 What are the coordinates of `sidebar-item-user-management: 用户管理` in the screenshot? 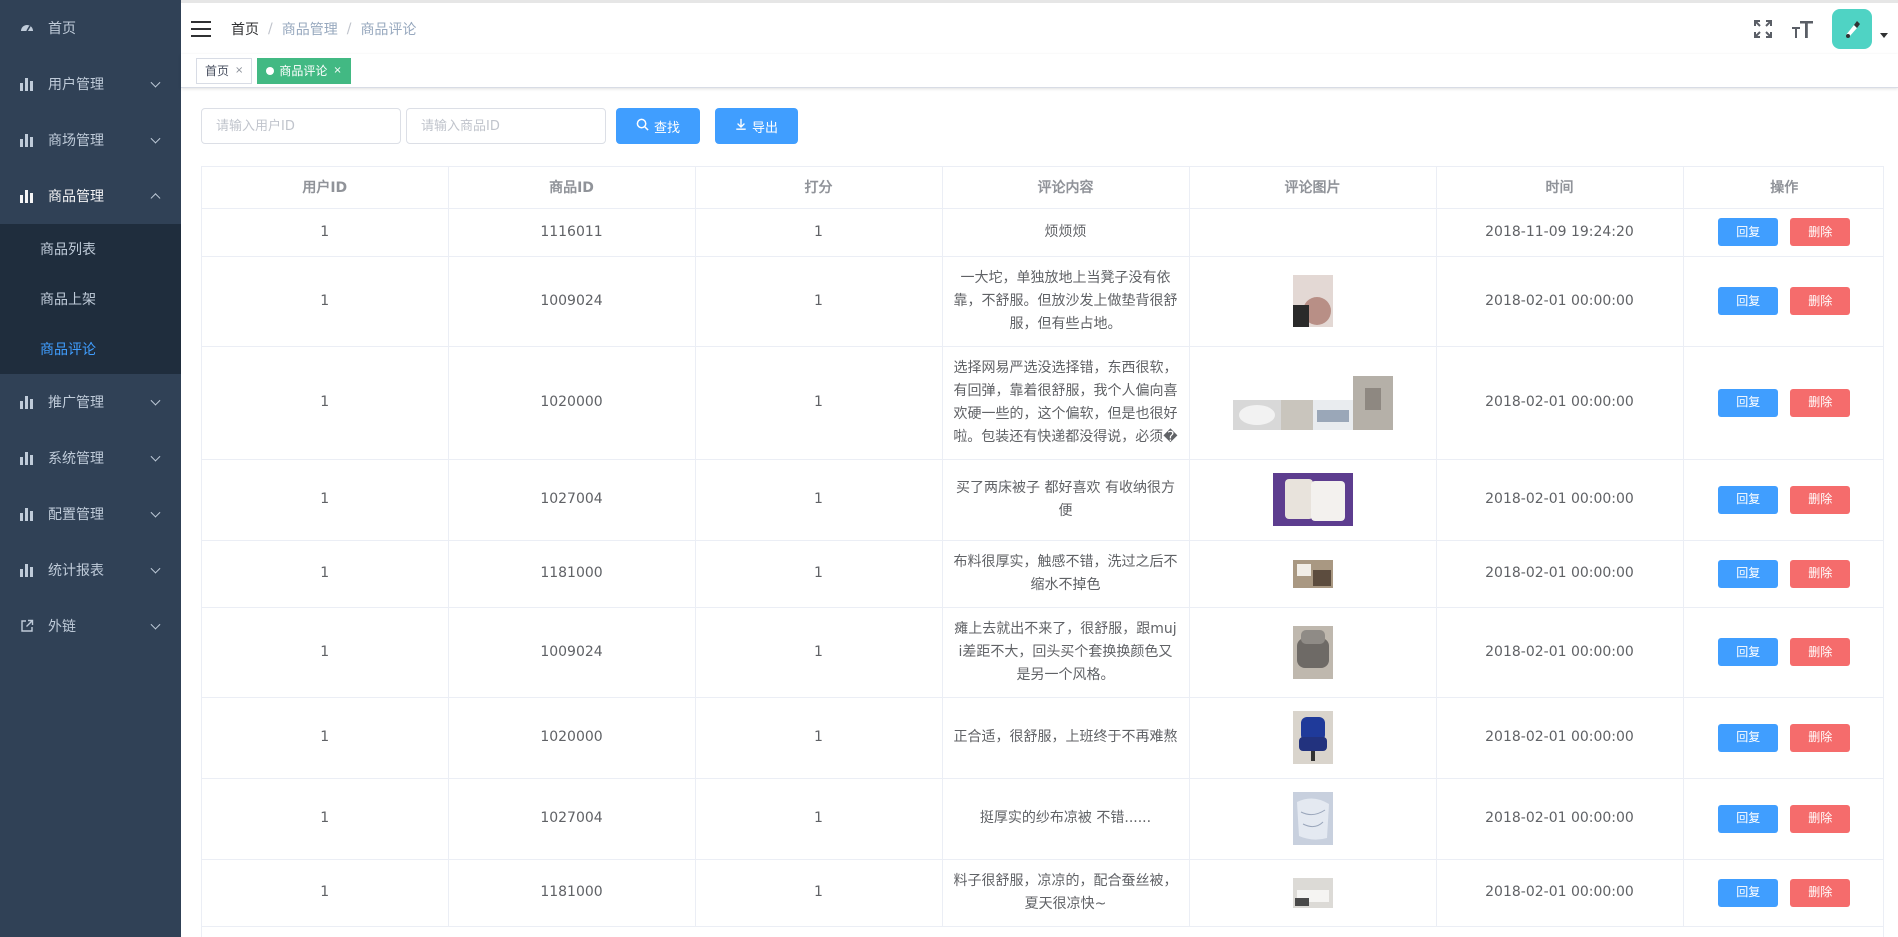 It's located at (90, 84).